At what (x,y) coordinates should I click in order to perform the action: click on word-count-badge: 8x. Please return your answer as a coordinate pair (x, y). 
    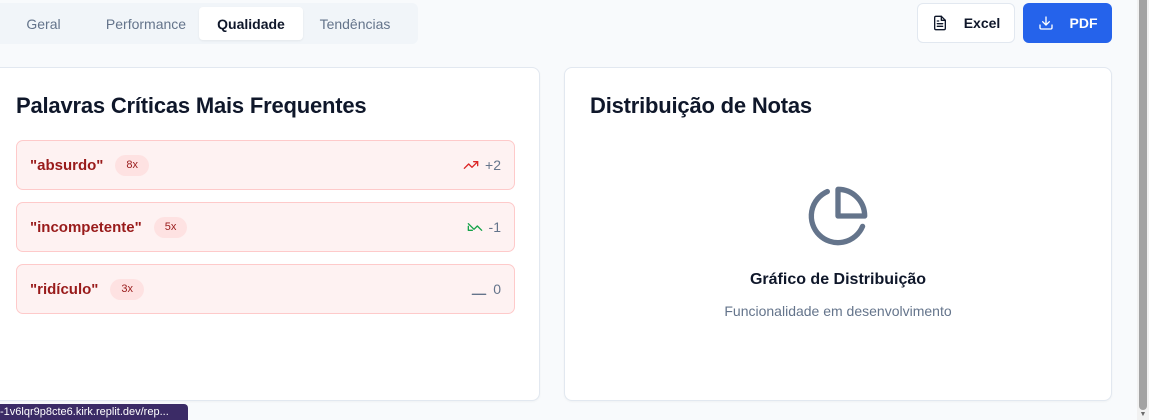
    Looking at the image, I should click on (132, 165).